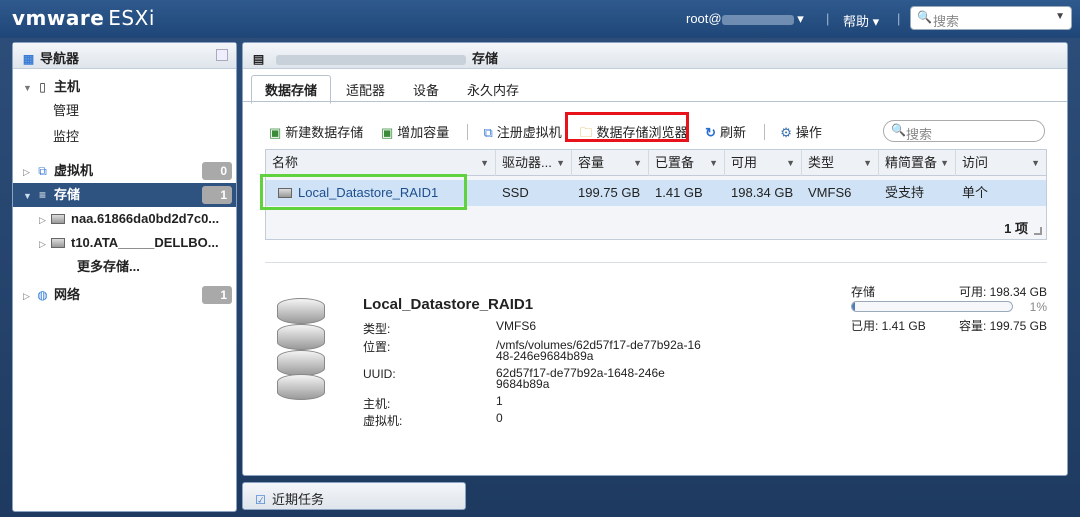  What do you see at coordinates (725, 131) in the screenshot?
I see `refresh-button: ↻ 刷新` at bounding box center [725, 131].